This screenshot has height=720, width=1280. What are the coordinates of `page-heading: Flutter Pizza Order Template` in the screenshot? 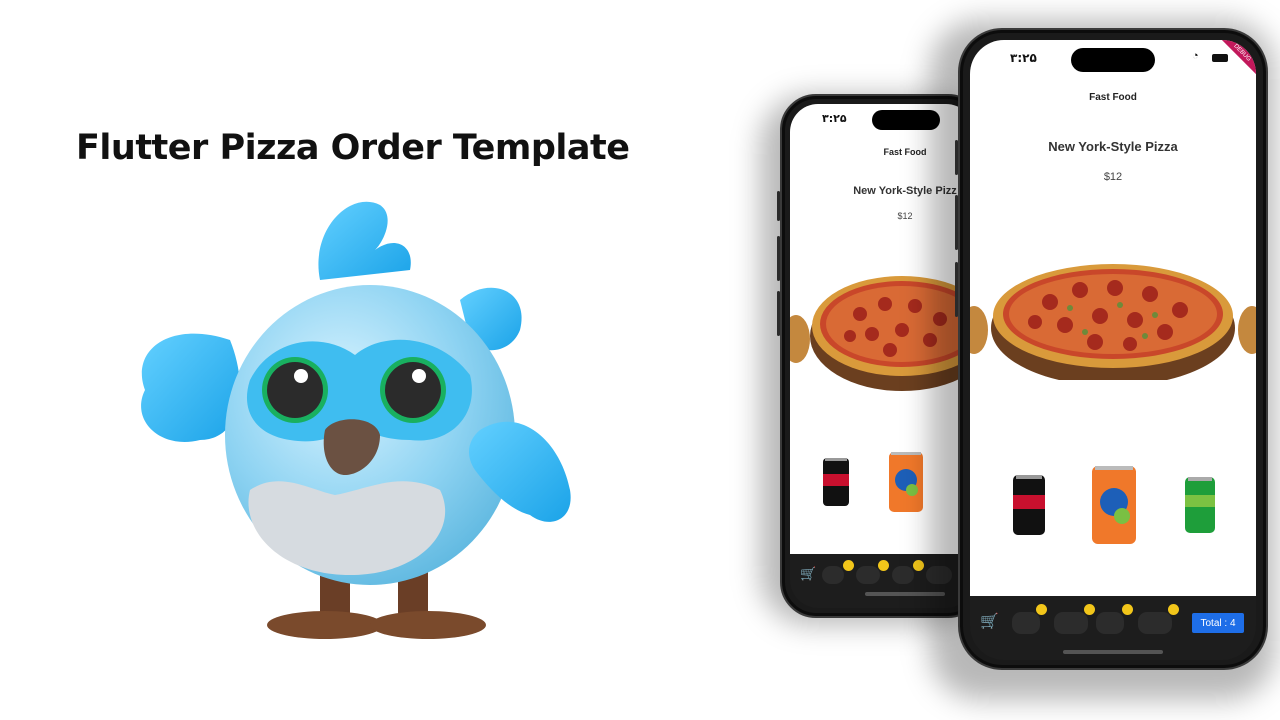 It's located at (353, 148).